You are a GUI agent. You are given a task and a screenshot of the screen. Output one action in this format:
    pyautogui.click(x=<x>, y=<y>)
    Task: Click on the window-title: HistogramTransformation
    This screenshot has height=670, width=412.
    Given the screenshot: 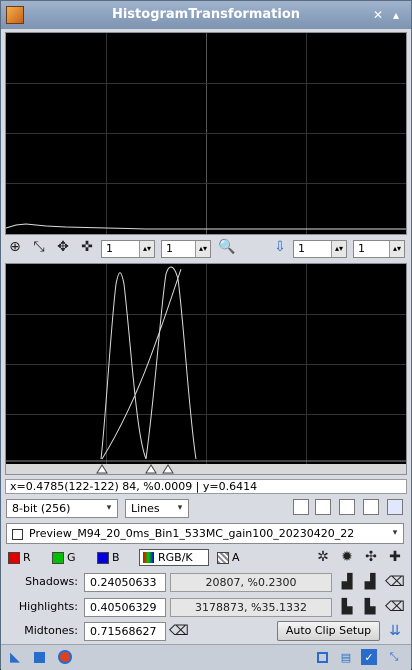 What is the action you would take?
    pyautogui.click(x=206, y=14)
    